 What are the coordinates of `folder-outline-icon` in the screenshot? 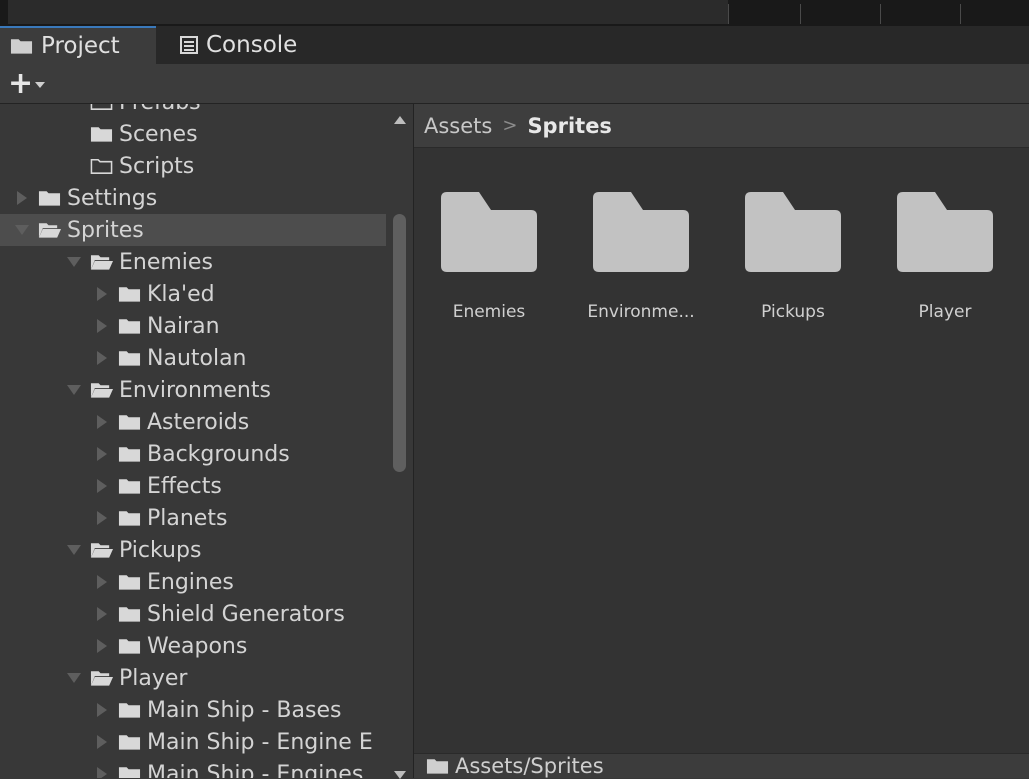 It's located at (101, 107).